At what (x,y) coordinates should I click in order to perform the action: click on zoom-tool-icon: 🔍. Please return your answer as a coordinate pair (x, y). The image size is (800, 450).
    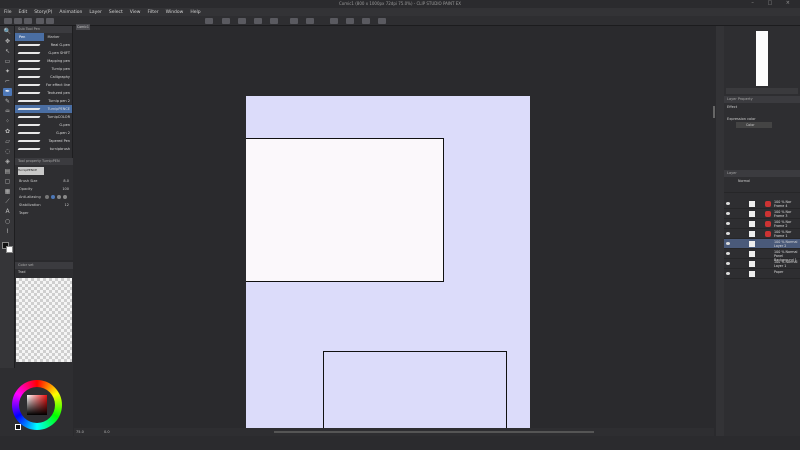
    Looking at the image, I should click on (7, 32).